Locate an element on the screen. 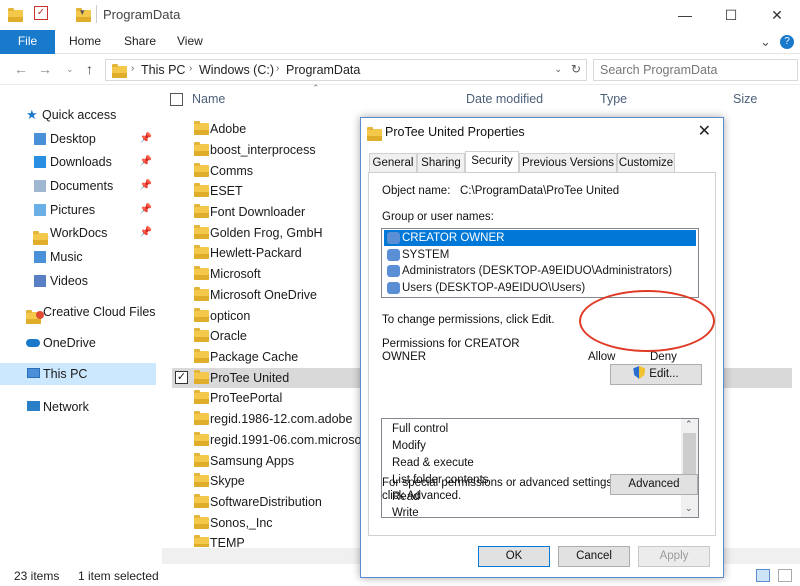 The height and width of the screenshot is (586, 800). nav-label: This PC is located at coordinates (65, 374).